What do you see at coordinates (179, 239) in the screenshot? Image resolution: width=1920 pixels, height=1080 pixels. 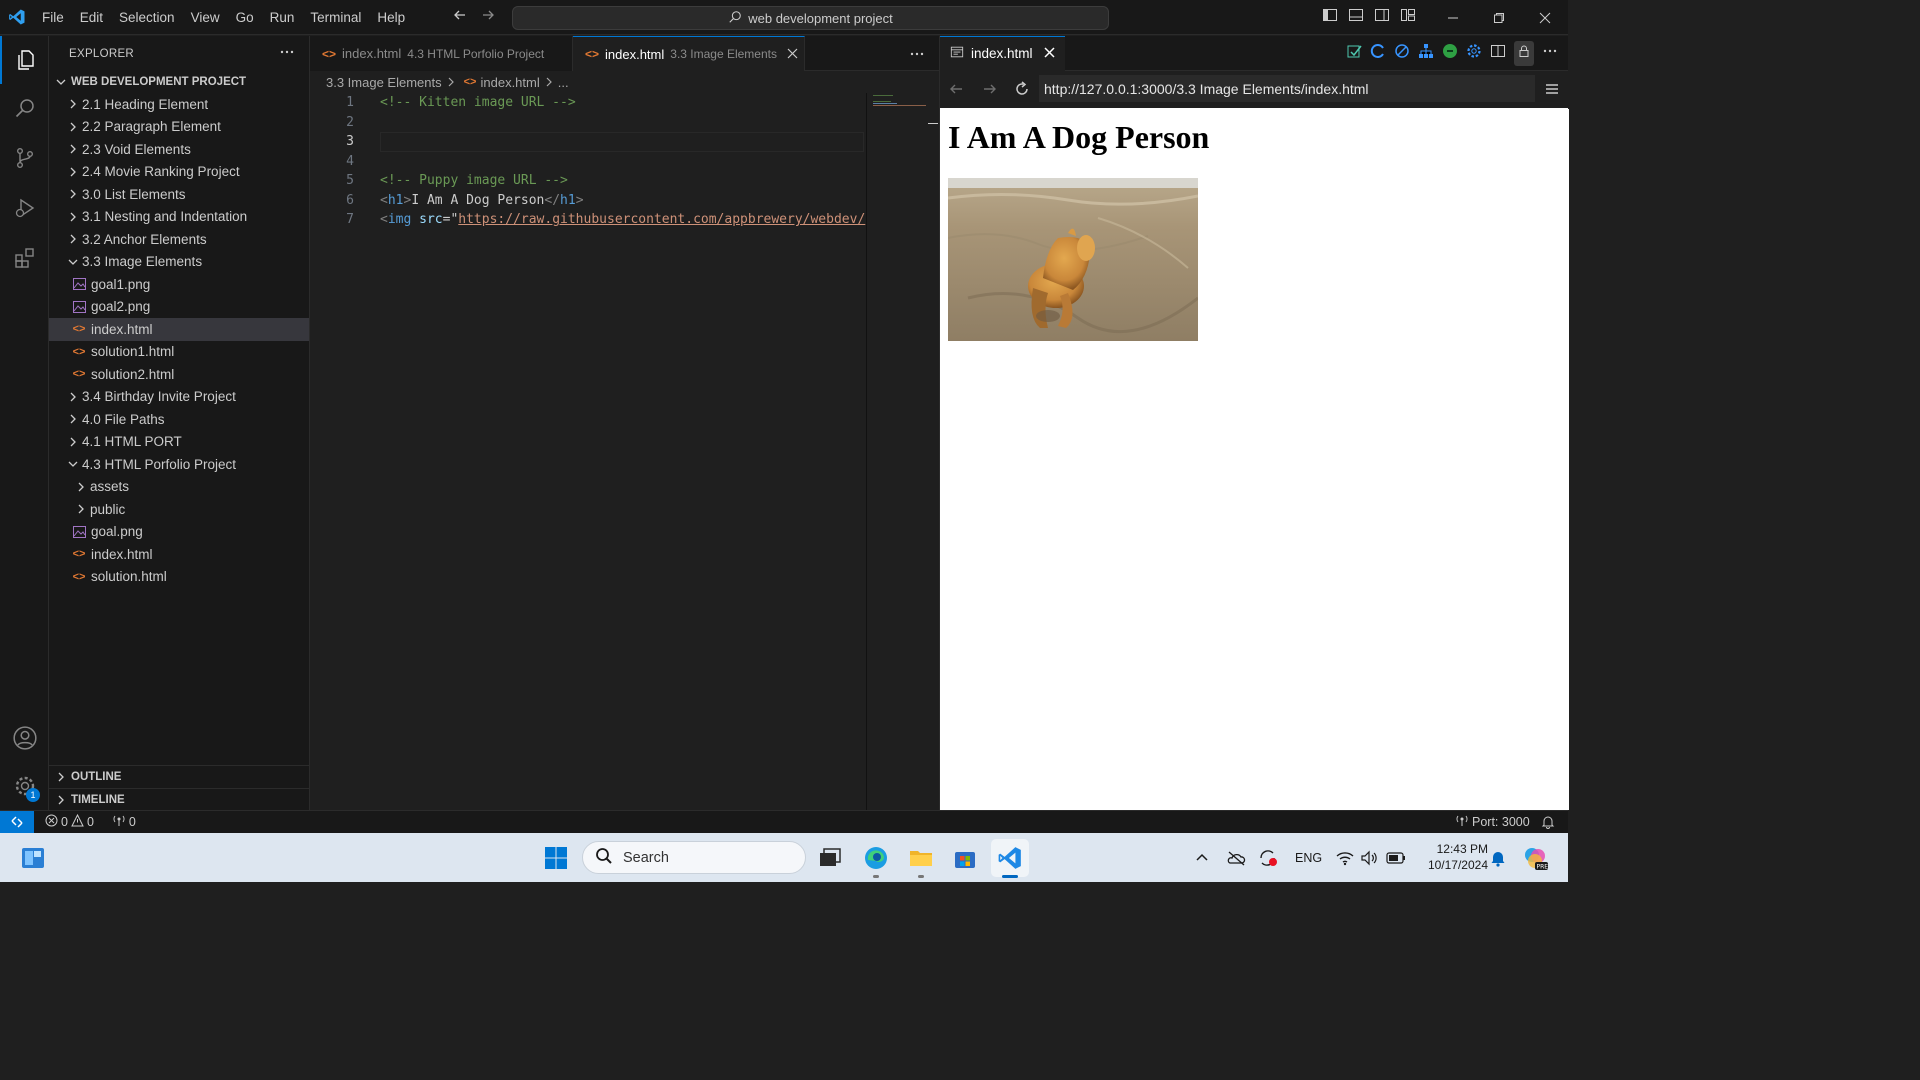 I see `tree-folder: 3.2 Anchor Elements` at bounding box center [179, 239].